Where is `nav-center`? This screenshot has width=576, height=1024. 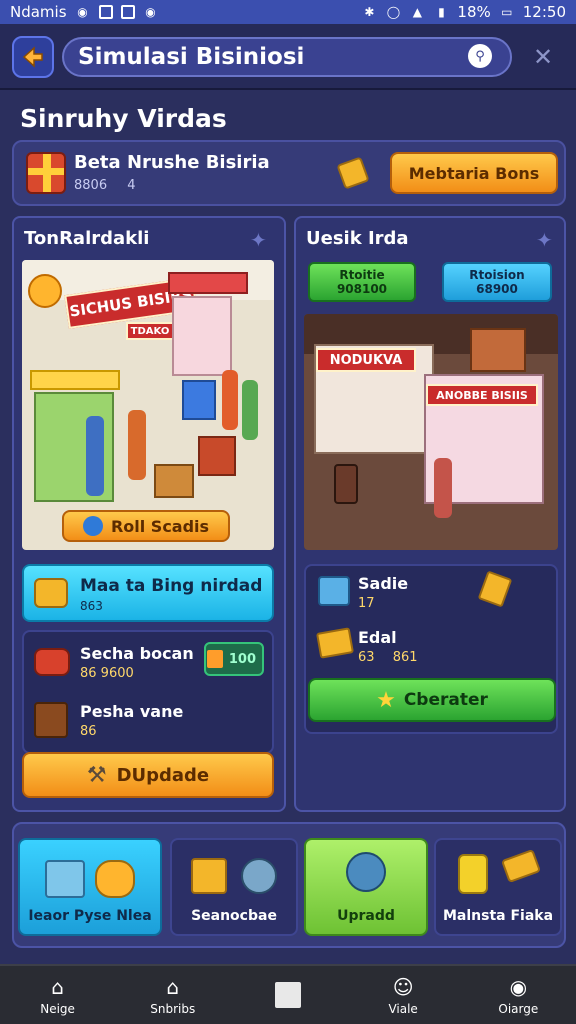
nav-center is located at coordinates (288, 995).